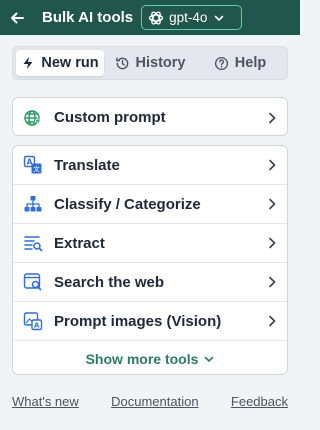  What do you see at coordinates (142, 359) in the screenshot?
I see `show-more-label: Show more tools` at bounding box center [142, 359].